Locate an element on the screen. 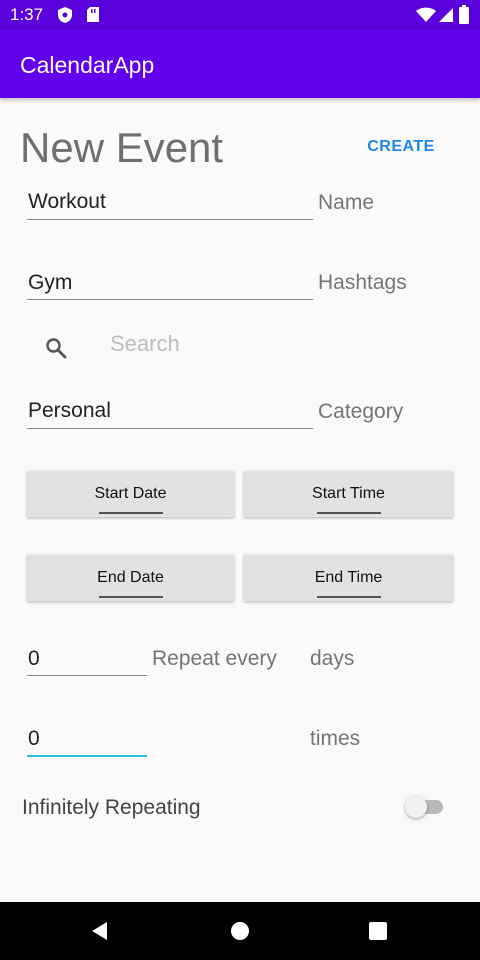 The width and height of the screenshot is (480, 960). hashtags-label: Hashtags is located at coordinates (362, 282).